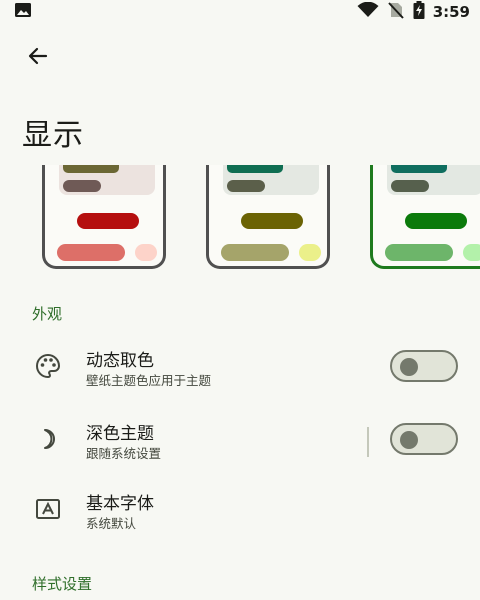 This screenshot has width=480, height=600. I want to click on moon-icon, so click(48, 439).